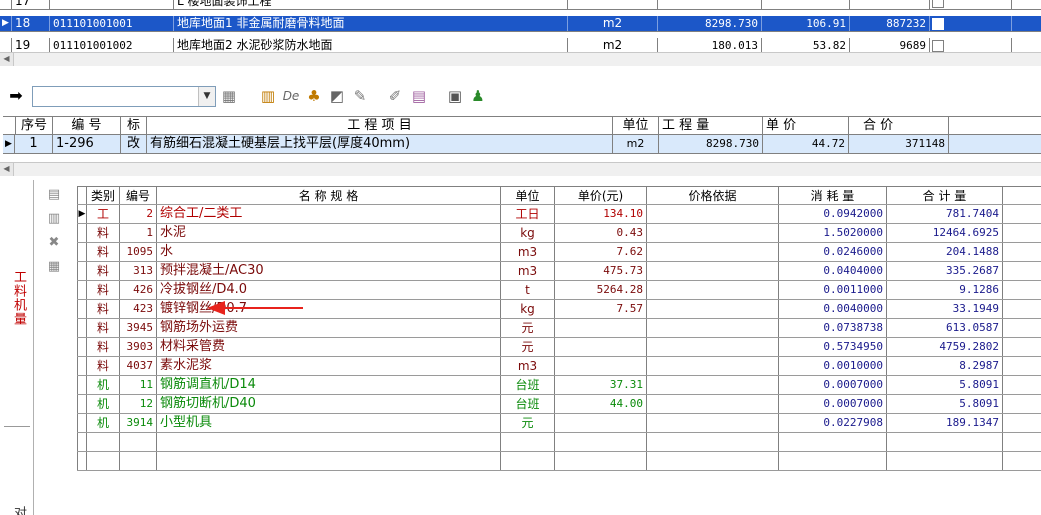 The width and height of the screenshot is (1041, 515). Describe the element at coordinates (229, 96) in the screenshot. I see `filter-icon: ▦` at that location.